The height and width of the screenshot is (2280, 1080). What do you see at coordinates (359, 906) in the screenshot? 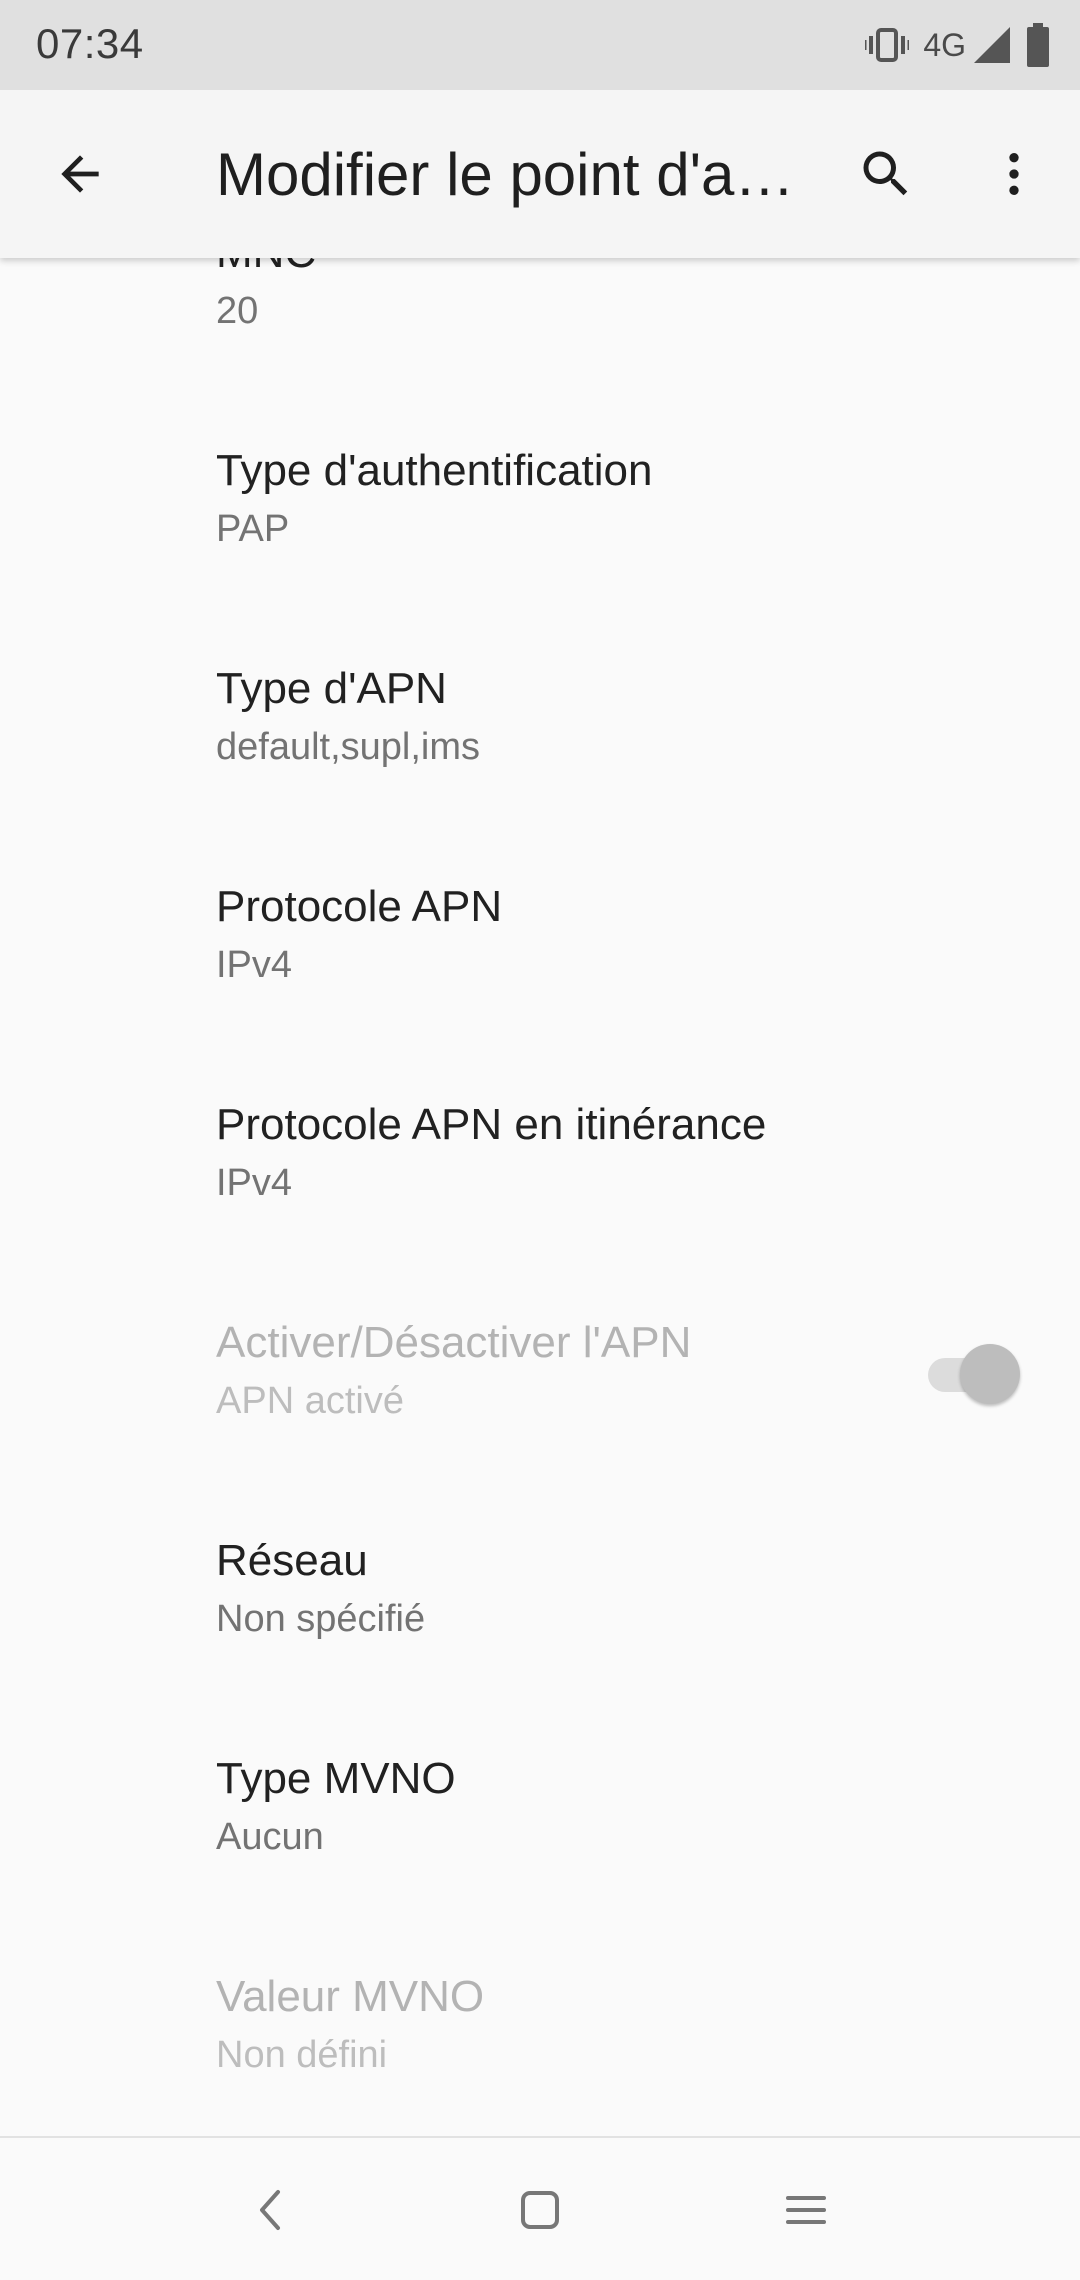
I see `pref-title: Protocole APN` at bounding box center [359, 906].